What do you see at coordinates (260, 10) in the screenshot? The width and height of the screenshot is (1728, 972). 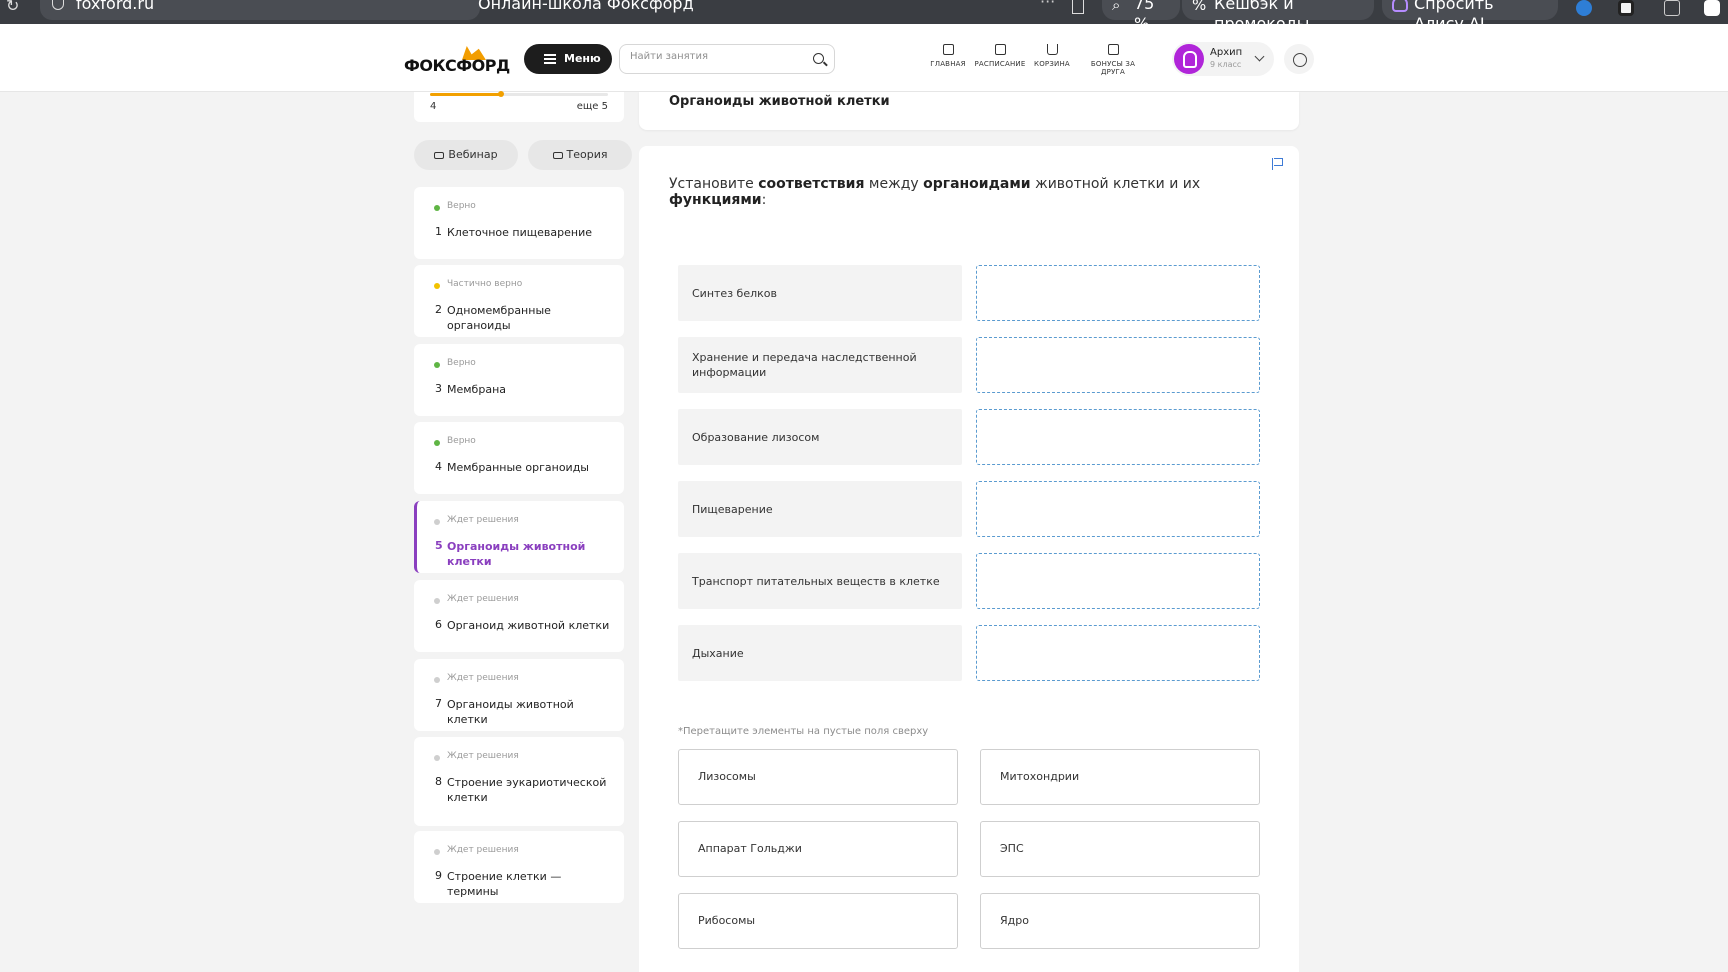 I see `address-bar: foxford.ru` at bounding box center [260, 10].